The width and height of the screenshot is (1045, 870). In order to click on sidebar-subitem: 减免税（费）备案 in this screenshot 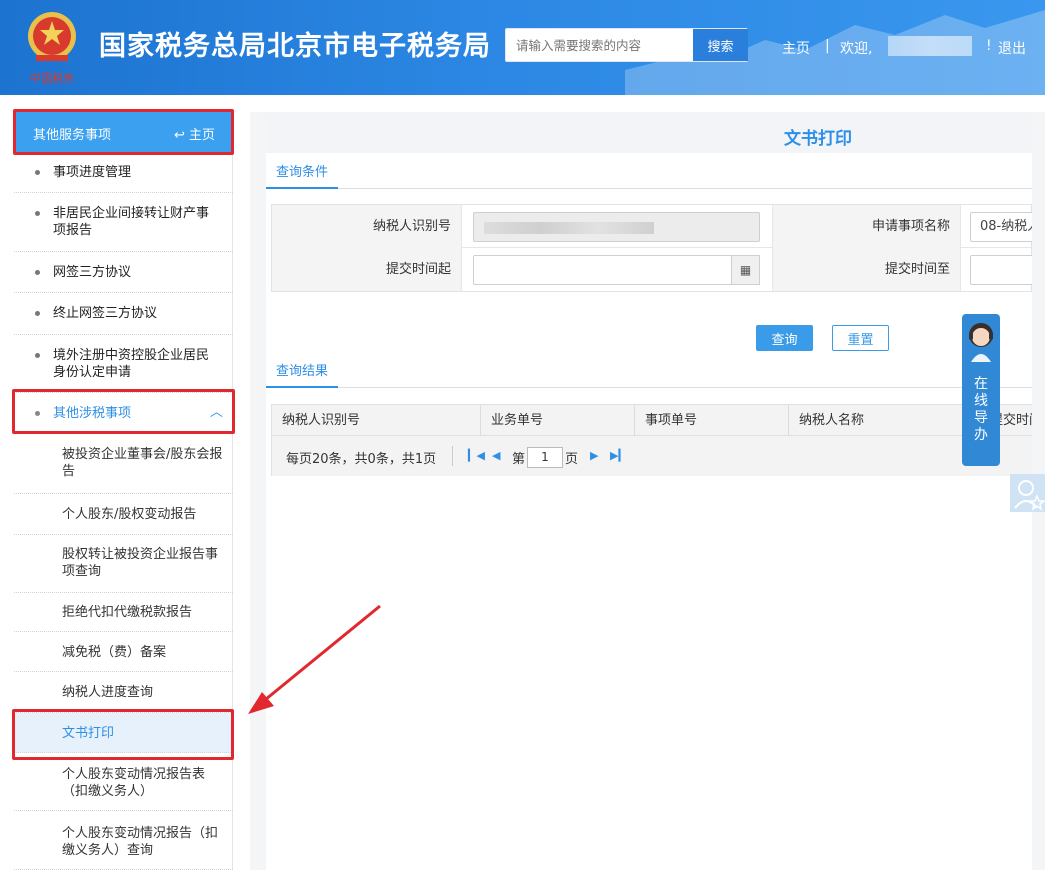, I will do `click(123, 652)`.